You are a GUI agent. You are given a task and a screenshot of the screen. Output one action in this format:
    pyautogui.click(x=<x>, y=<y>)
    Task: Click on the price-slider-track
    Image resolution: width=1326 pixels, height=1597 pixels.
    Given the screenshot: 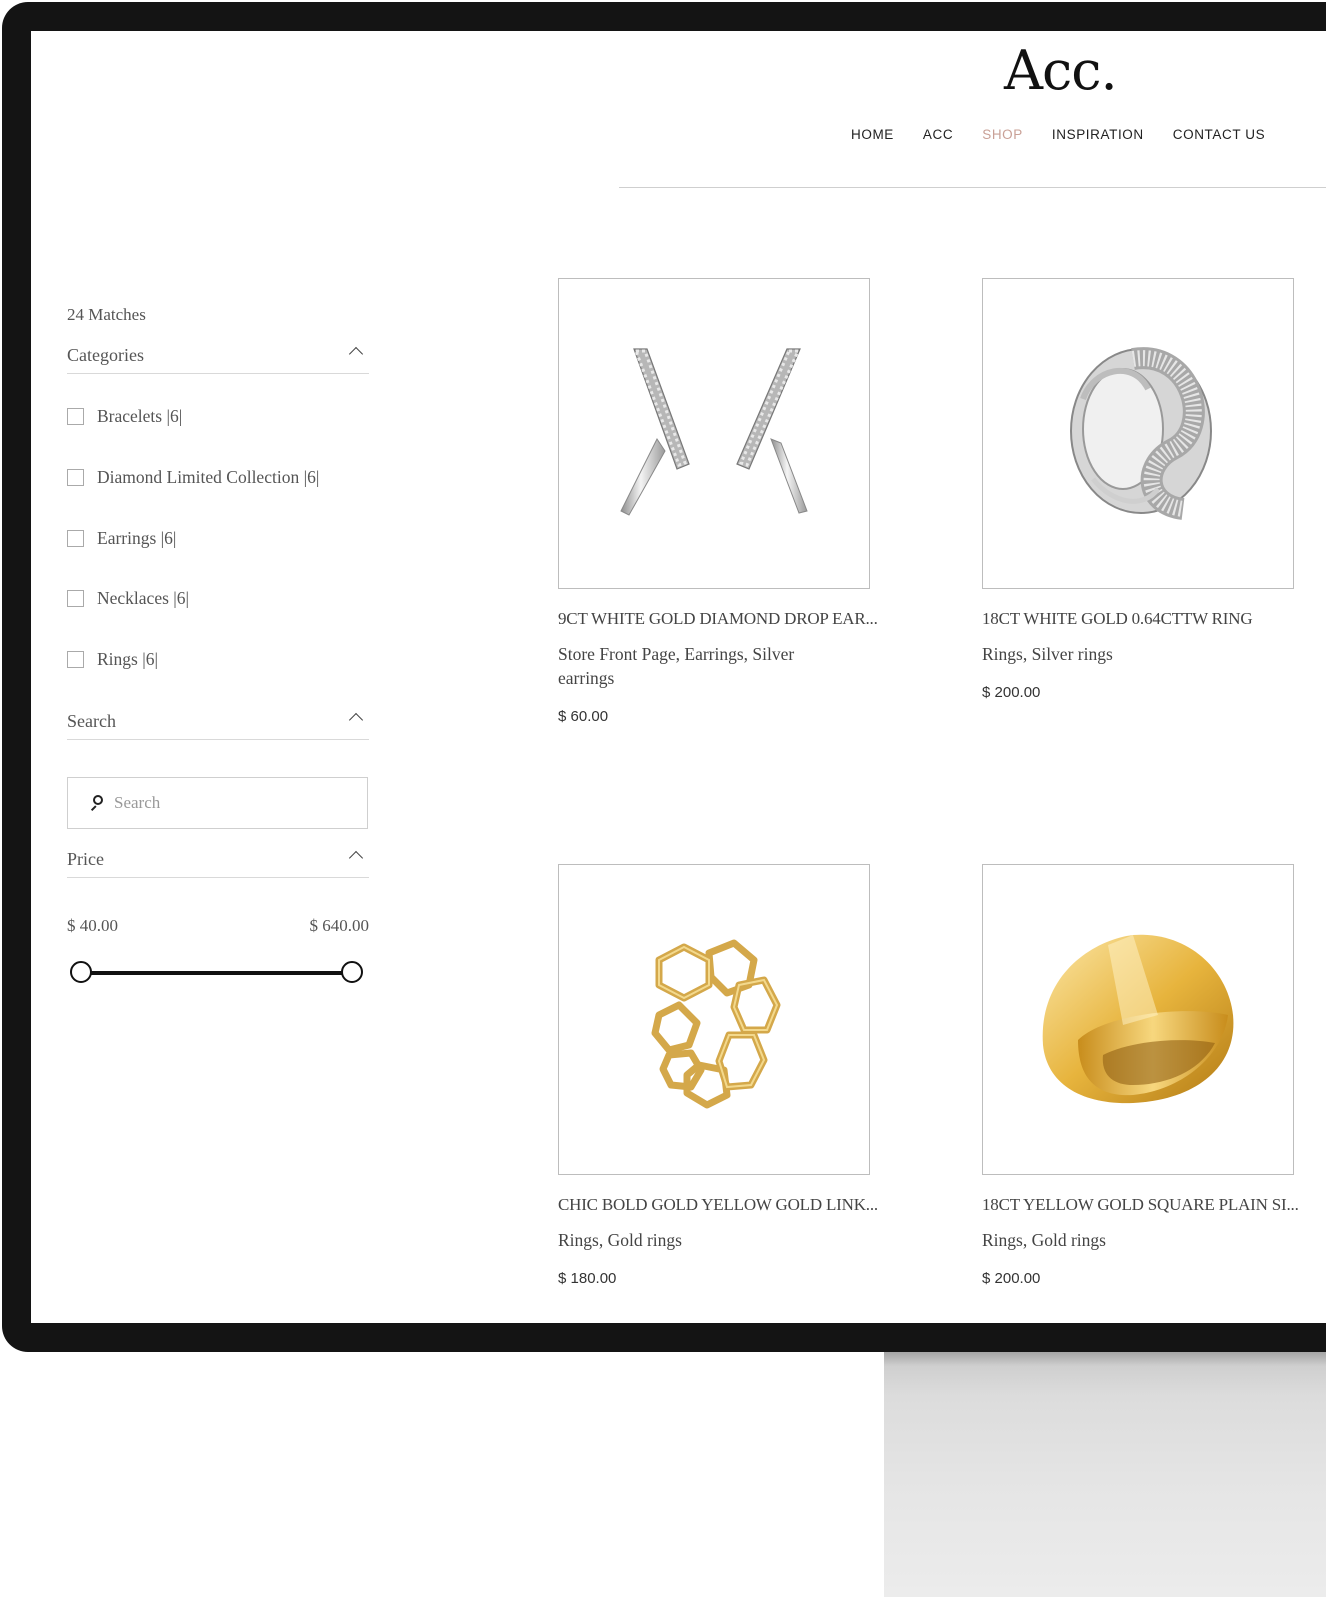 What is the action you would take?
    pyautogui.click(x=217, y=973)
    